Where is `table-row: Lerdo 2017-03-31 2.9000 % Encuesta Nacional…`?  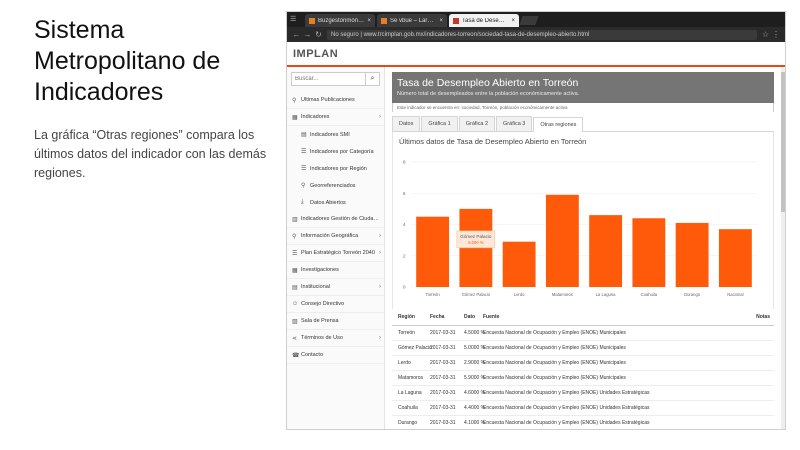 table-row: Lerdo 2017-03-31 2.9000 % Encuesta Nacional… is located at coordinates (583, 363).